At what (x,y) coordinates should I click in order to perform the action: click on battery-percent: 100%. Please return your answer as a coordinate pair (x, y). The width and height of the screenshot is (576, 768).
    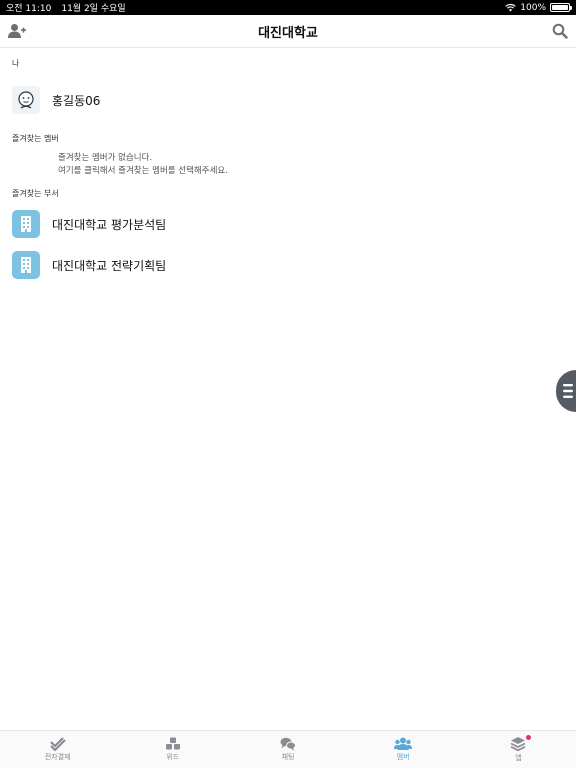
    Looking at the image, I should click on (533, 7).